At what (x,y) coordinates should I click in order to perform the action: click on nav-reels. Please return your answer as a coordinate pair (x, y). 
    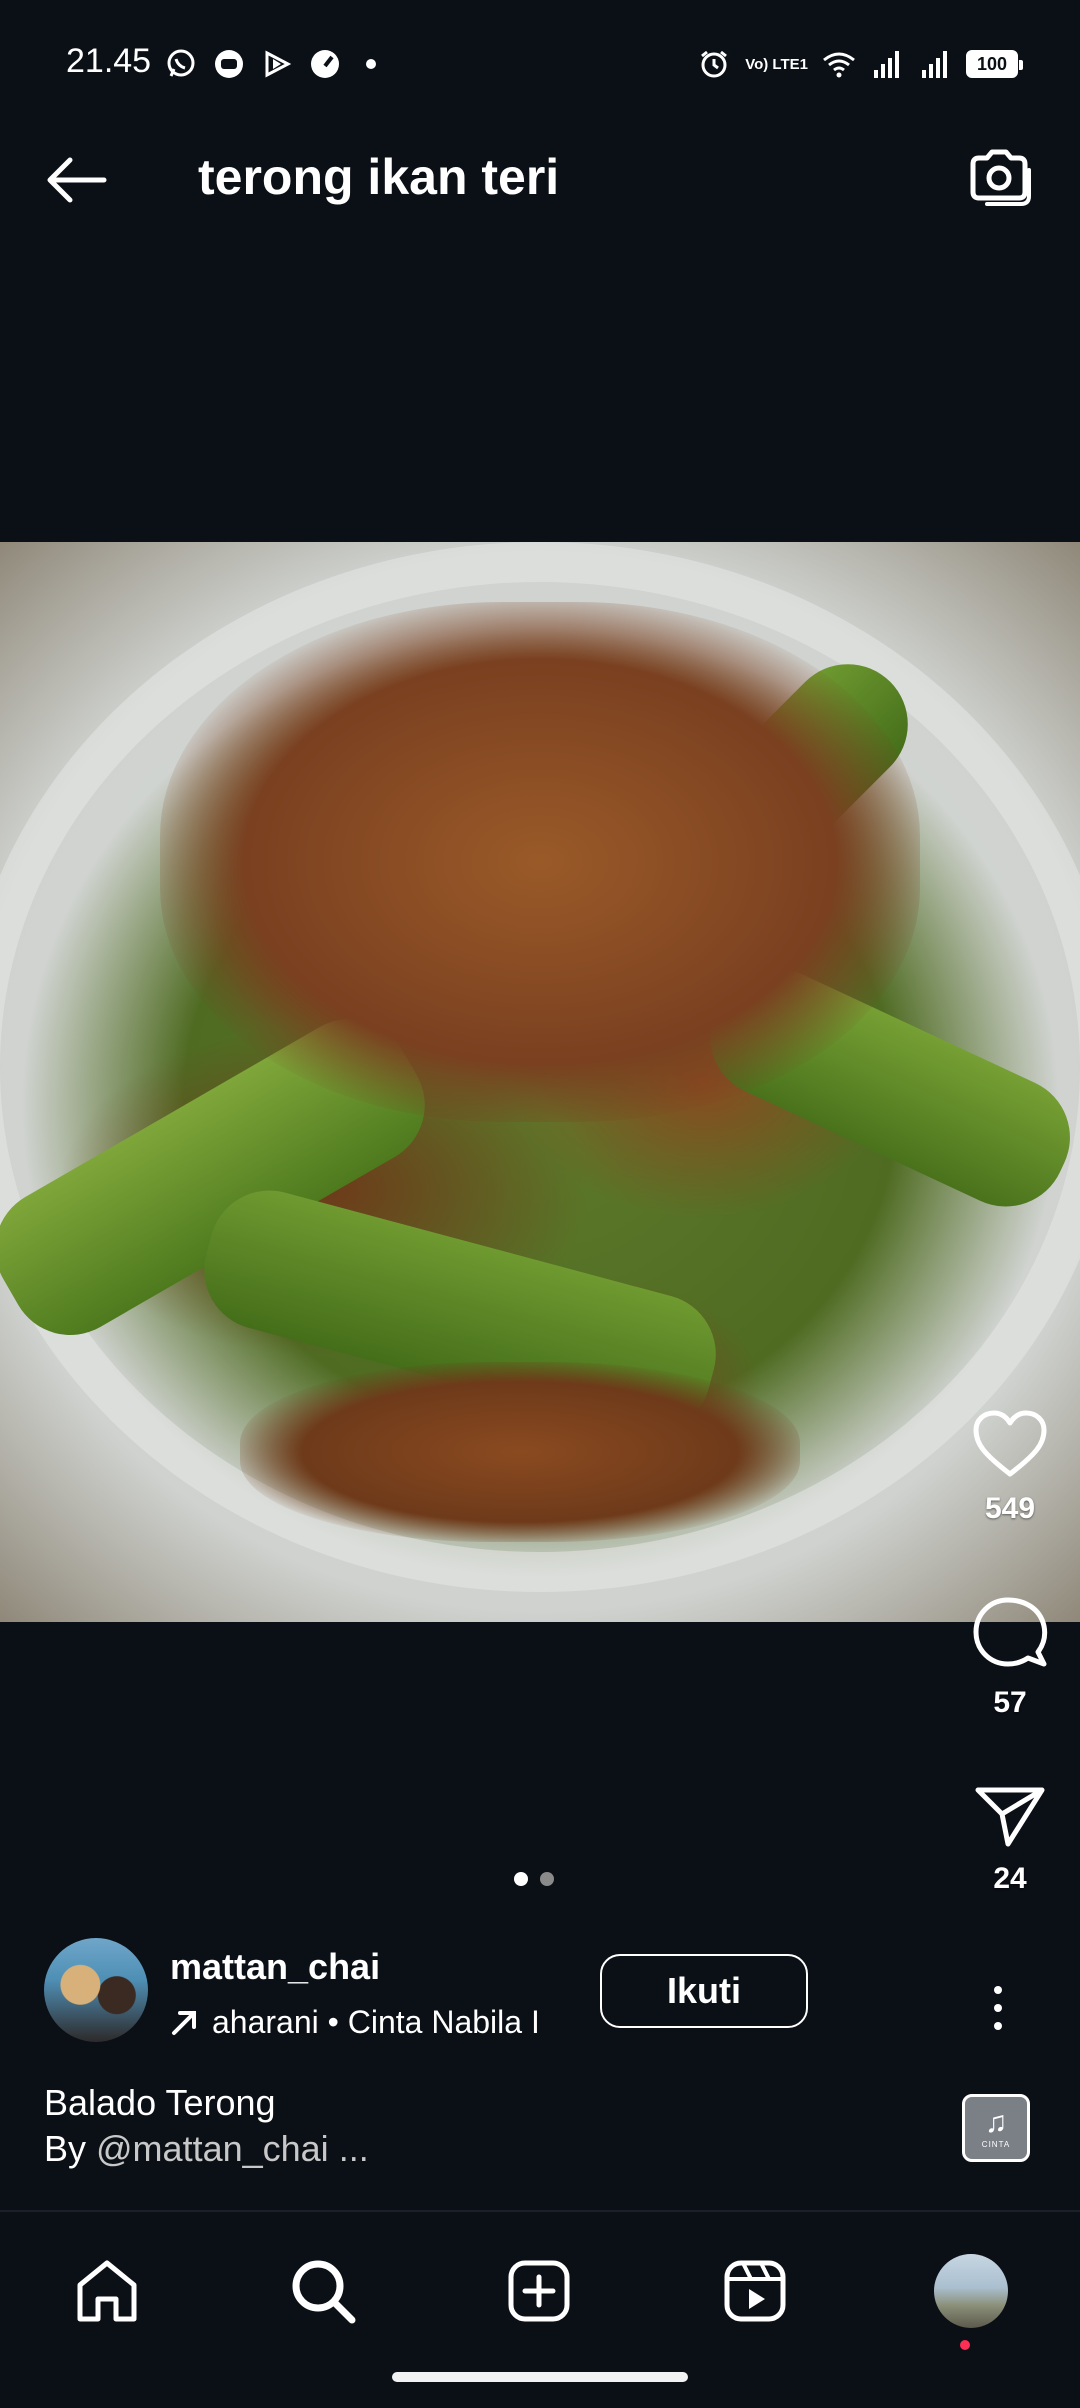
    Looking at the image, I should click on (755, 2291).